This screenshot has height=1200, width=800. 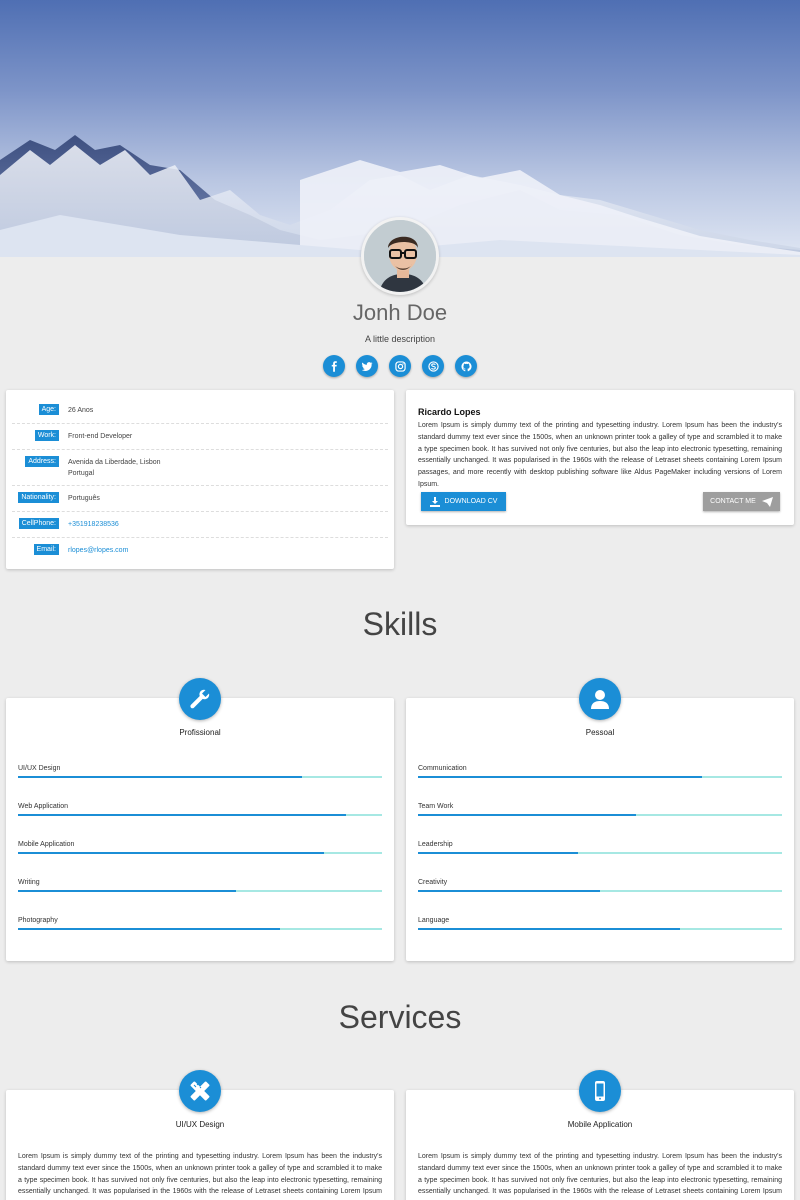 I want to click on github-link, so click(x=466, y=366).